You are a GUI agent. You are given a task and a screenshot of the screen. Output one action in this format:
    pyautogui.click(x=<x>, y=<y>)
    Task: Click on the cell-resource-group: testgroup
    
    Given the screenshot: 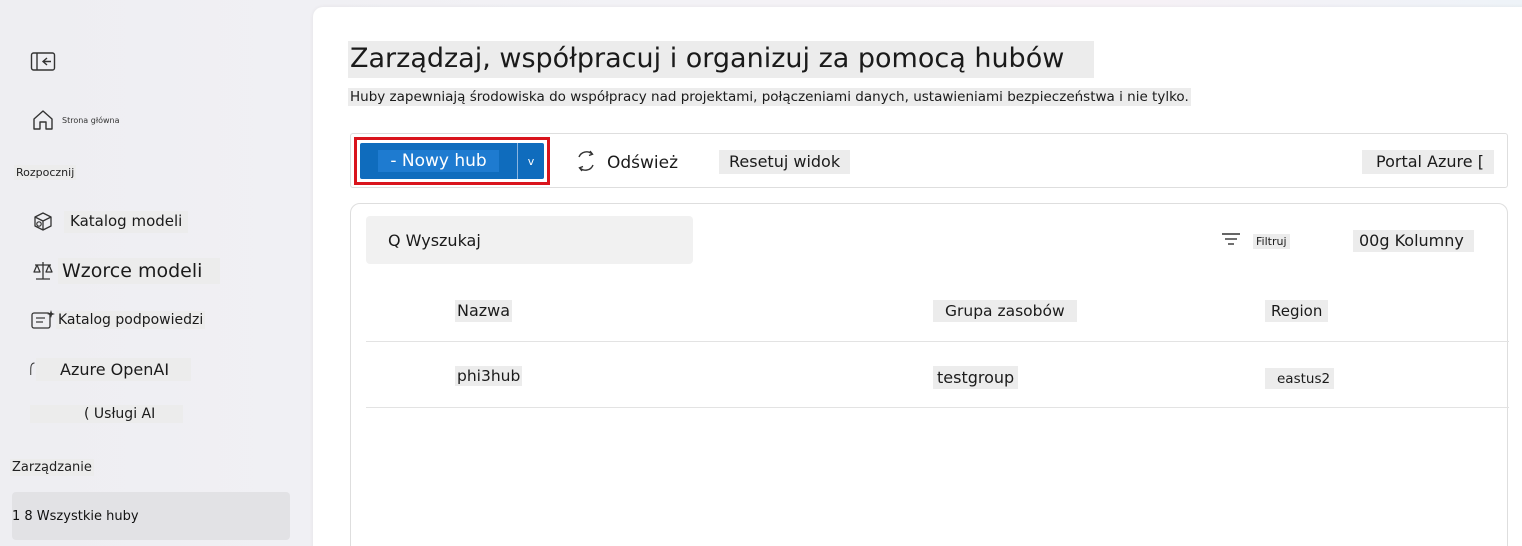 What is the action you would take?
    pyautogui.click(x=976, y=377)
    